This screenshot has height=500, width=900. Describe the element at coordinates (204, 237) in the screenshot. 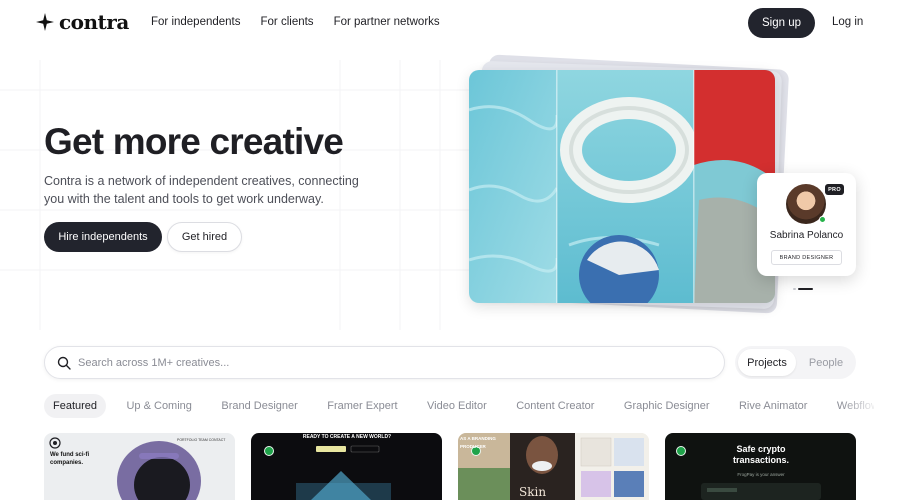

I see `get-hired-button: Get hired` at that location.